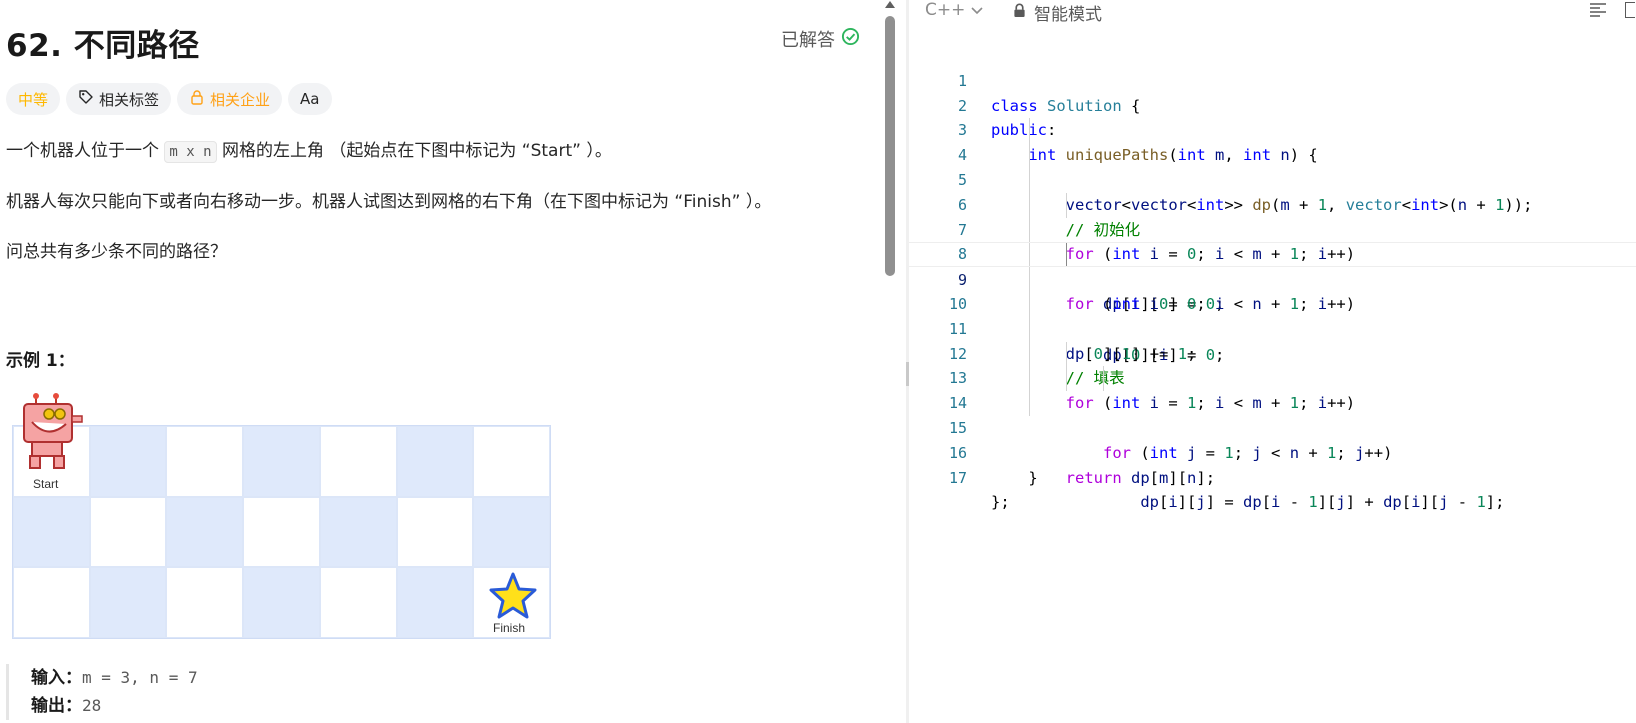 Image resolution: width=1636 pixels, height=723 pixels. I want to click on description-scrollbar, so click(890, 361).